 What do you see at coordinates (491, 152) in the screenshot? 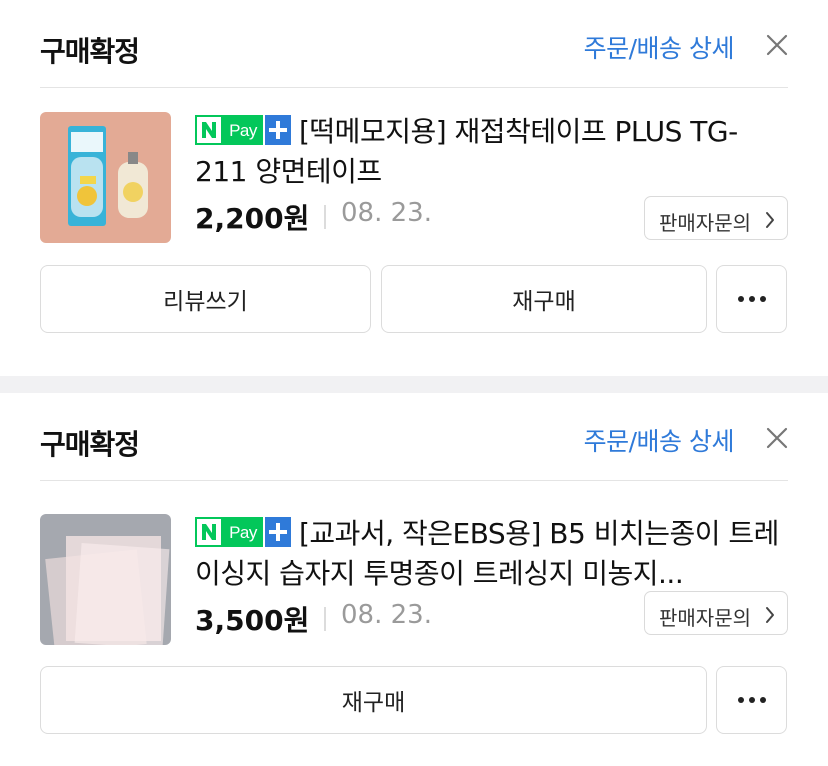
I see `product-title: Pay [떡메모지용] 재접착테이프 PLUS TG-211 양면테이프` at bounding box center [491, 152].